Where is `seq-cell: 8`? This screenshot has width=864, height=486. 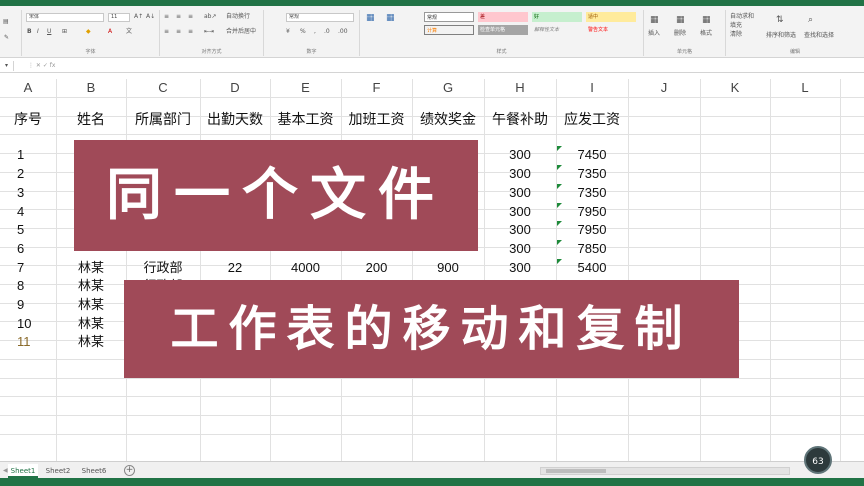 seq-cell: 8 is located at coordinates (28, 286).